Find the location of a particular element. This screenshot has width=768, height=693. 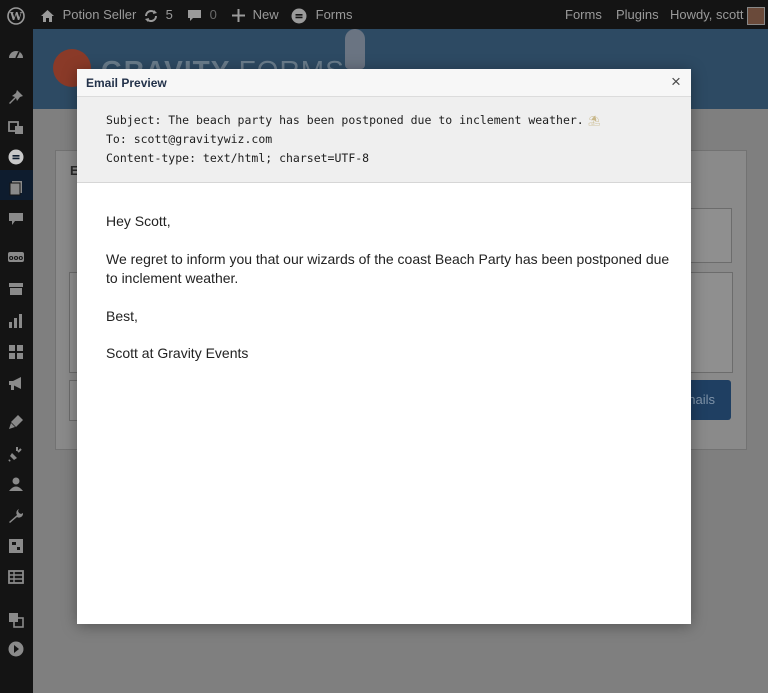

plugins-icon is located at coordinates (16, 454).